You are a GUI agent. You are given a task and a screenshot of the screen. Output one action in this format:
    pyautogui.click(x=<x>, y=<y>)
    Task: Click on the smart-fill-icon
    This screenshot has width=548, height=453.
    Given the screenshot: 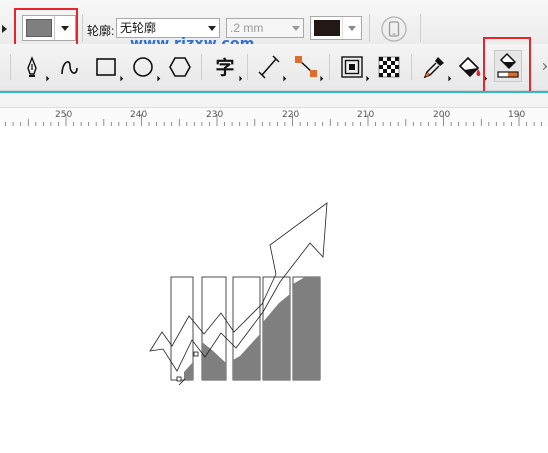 What is the action you would take?
    pyautogui.click(x=508, y=65)
    